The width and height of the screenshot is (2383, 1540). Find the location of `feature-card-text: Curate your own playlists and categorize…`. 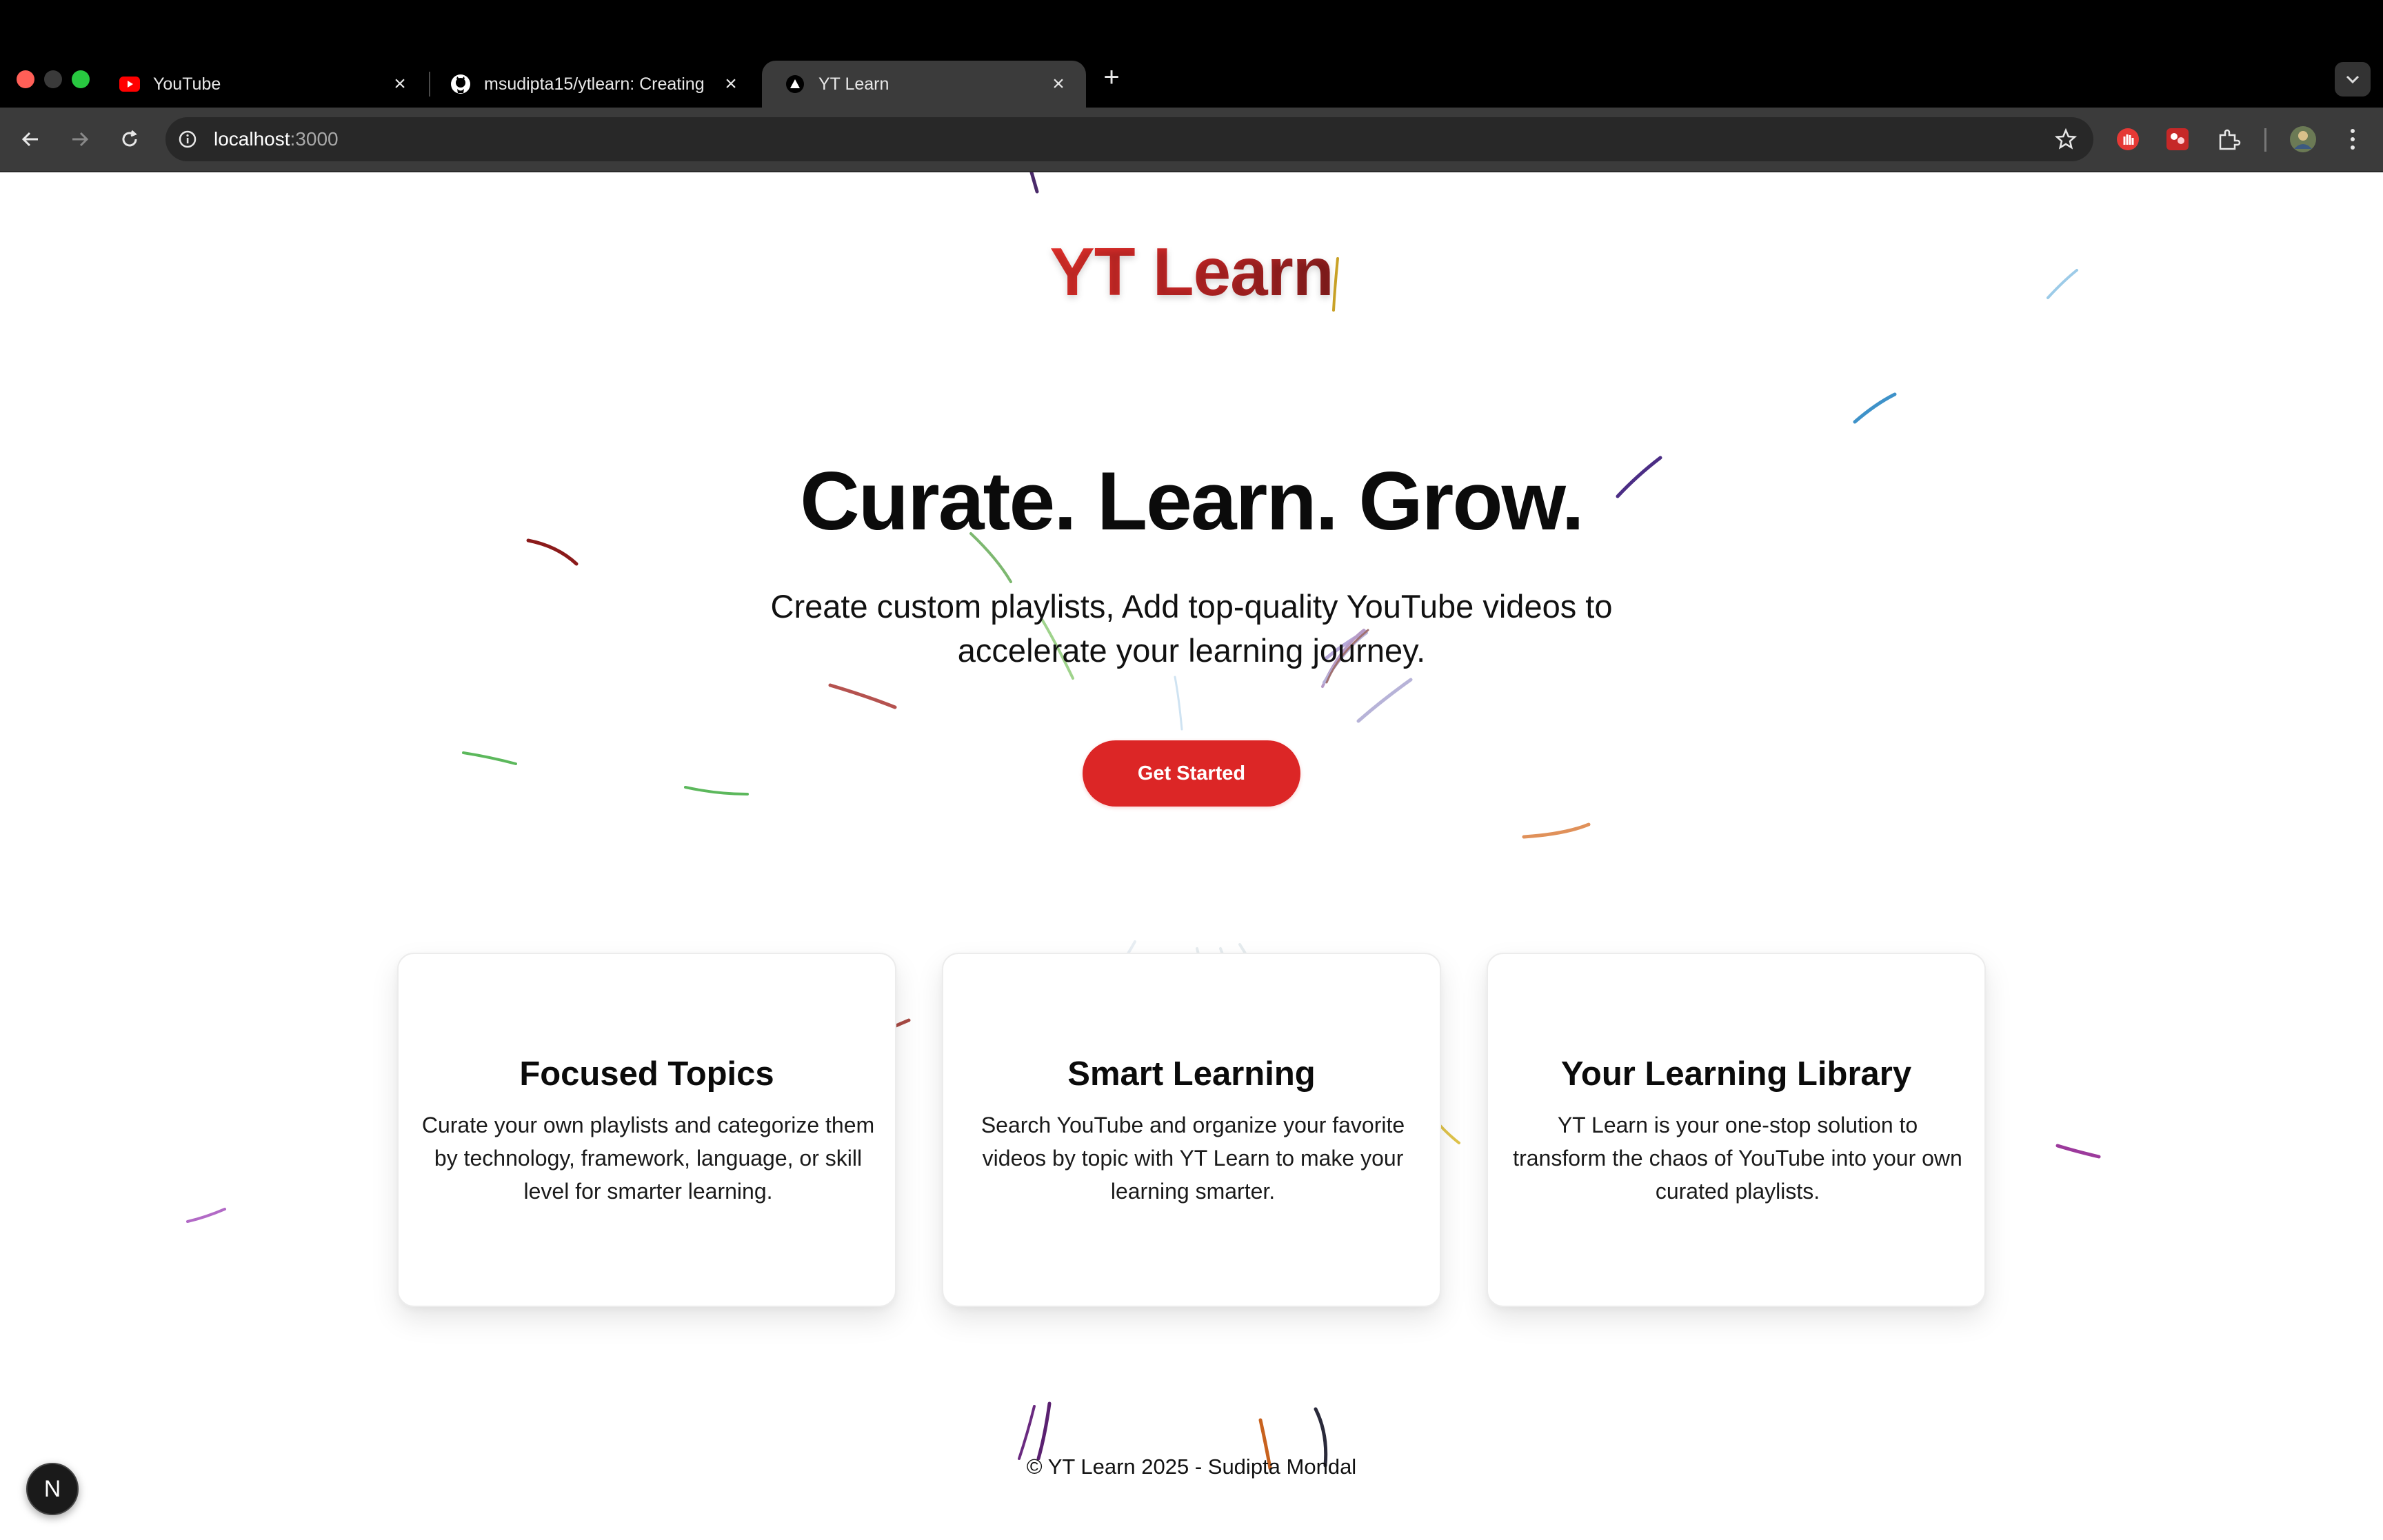

feature-card-text: Curate your own playlists and categorize… is located at coordinates (648, 1159).